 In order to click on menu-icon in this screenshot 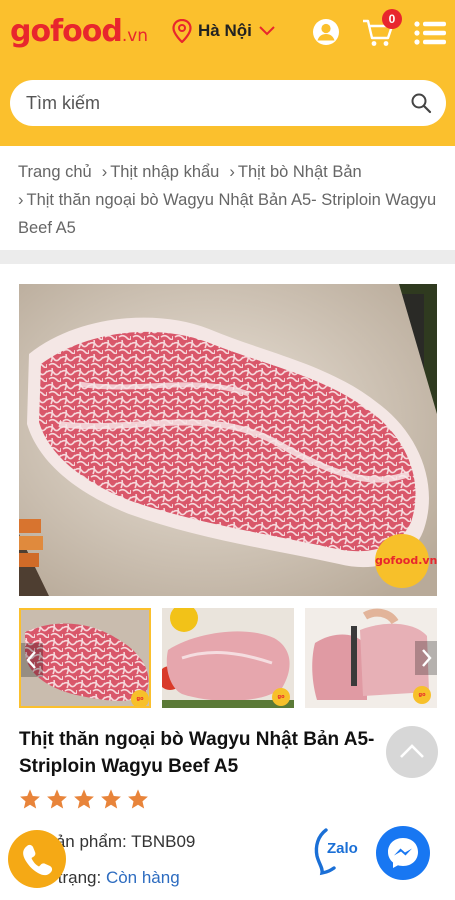, I will do `click(430, 33)`.